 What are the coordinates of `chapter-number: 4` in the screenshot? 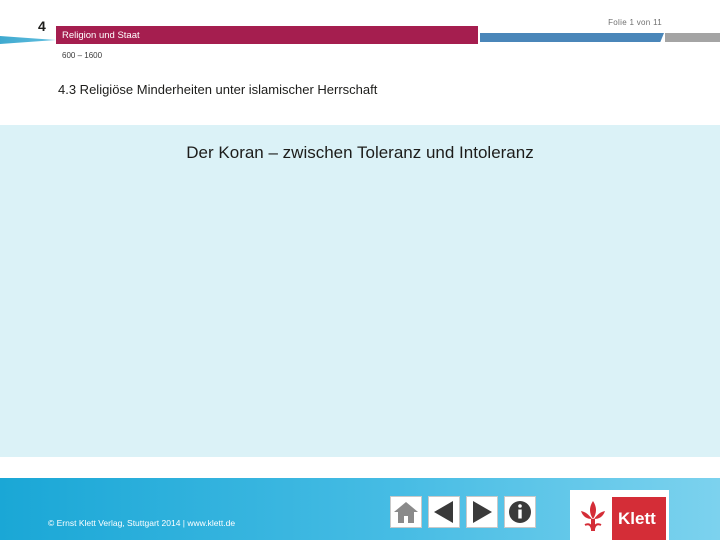 It's located at (42, 26).